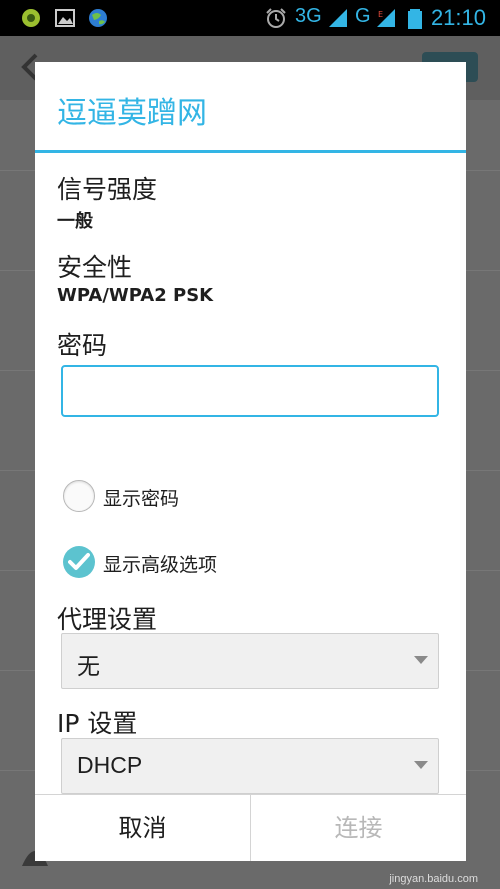 Image resolution: width=500 pixels, height=889 pixels. I want to click on unchecked-circle-icon, so click(79, 496).